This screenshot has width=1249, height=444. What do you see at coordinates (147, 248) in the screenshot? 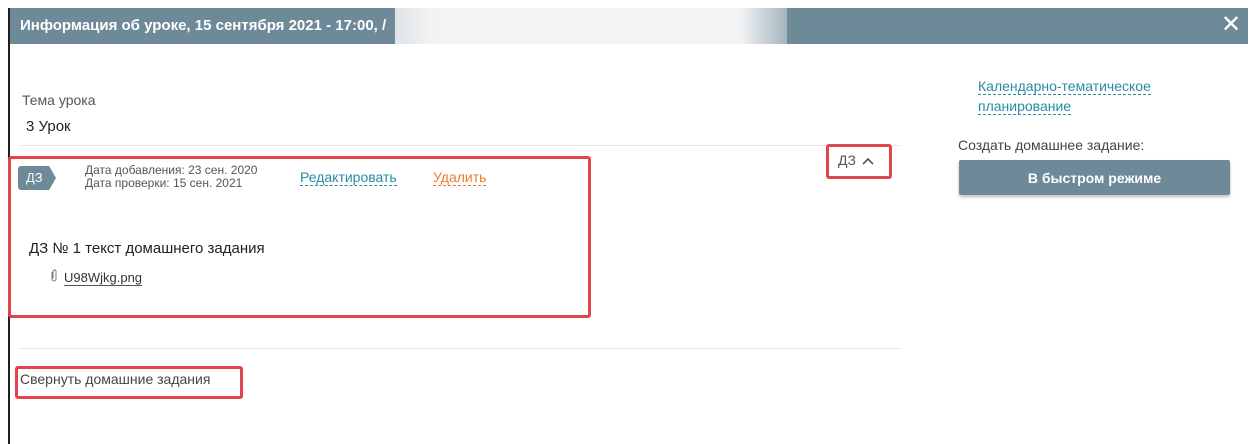
I see `homework-text: ДЗ № 1 текст домашнего задания` at bounding box center [147, 248].